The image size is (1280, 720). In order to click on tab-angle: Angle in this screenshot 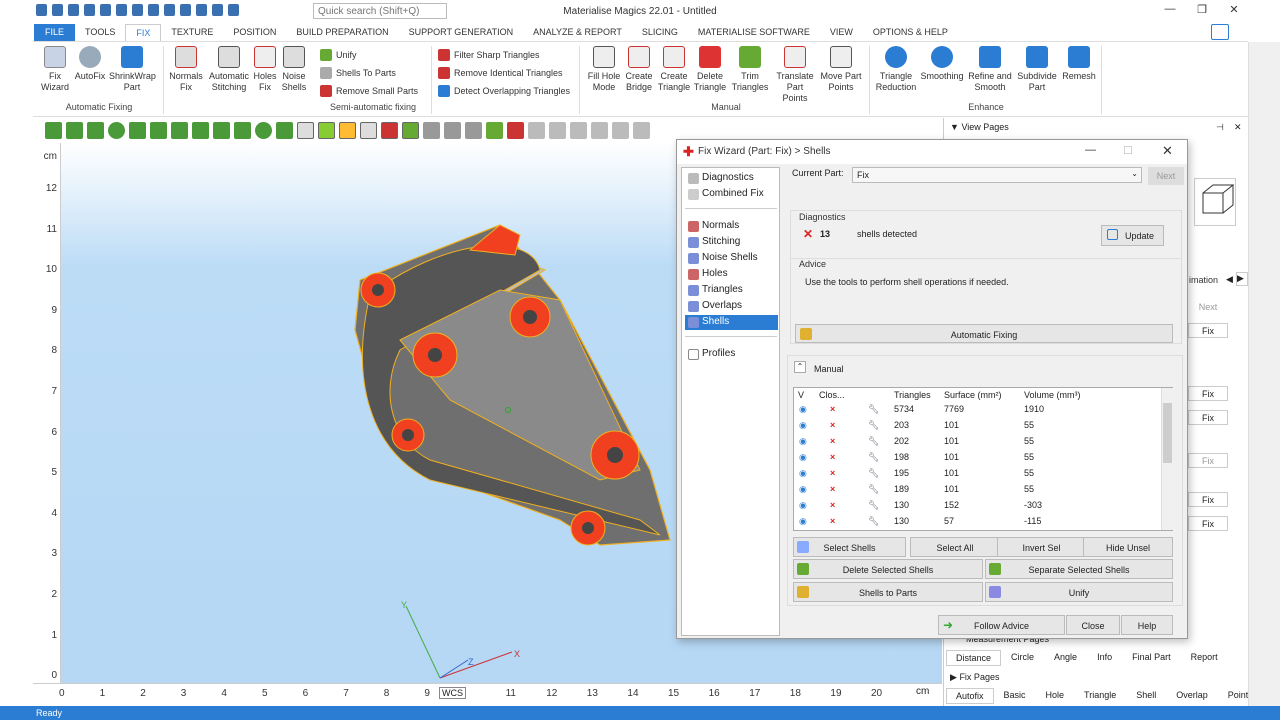, I will do `click(1065, 658)`.